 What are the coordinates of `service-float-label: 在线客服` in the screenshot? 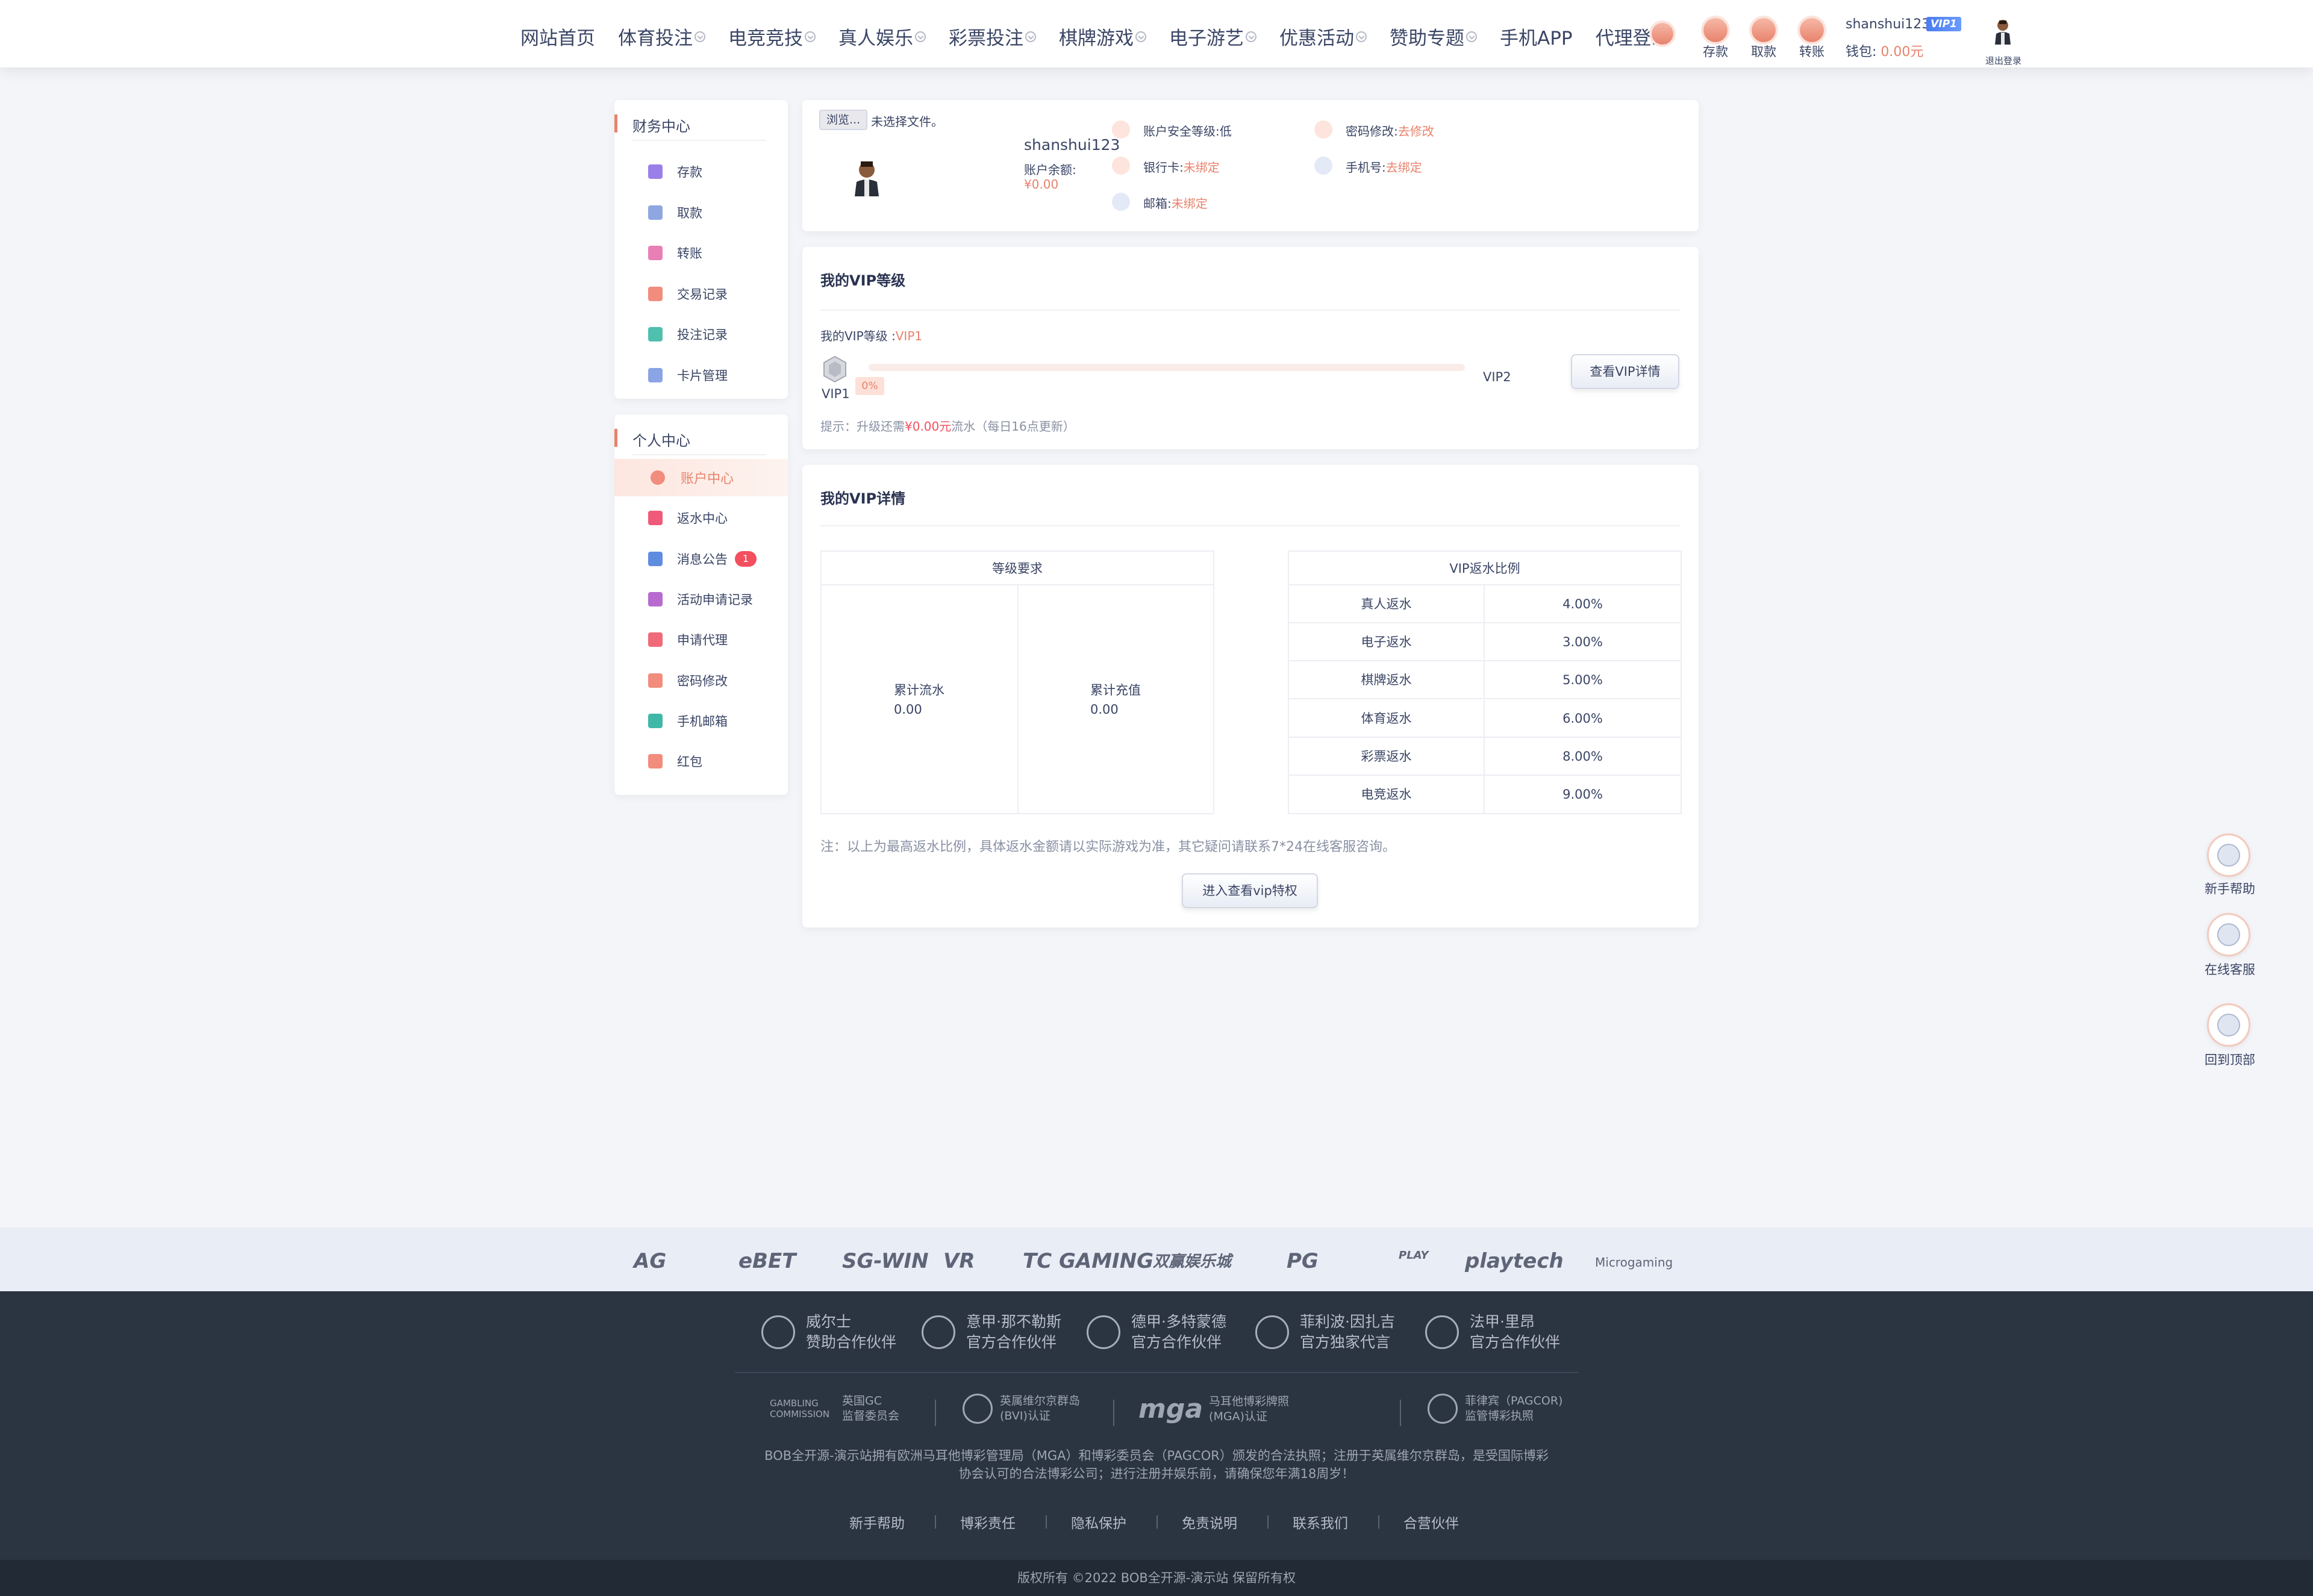 It's located at (2230, 969).